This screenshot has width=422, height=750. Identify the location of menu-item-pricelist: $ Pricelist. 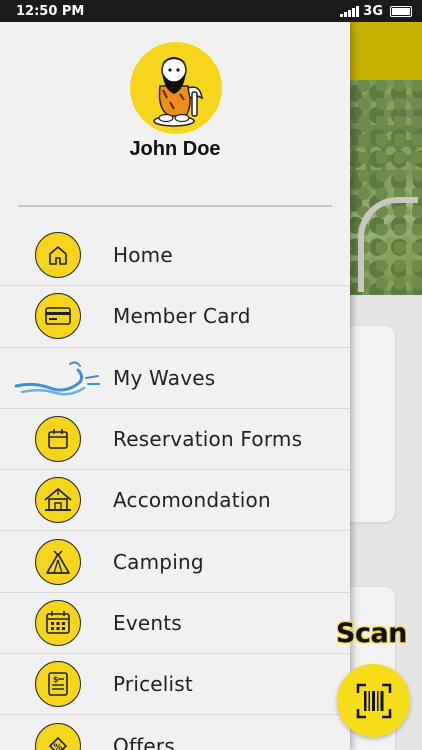
(175, 685).